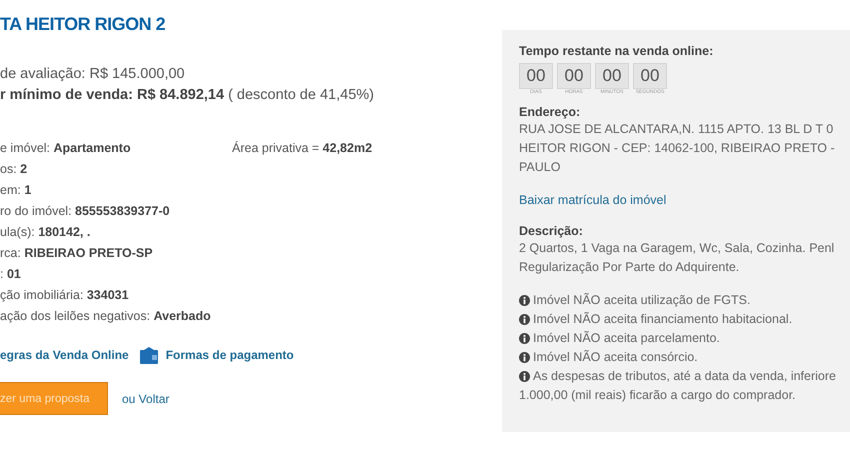 The image size is (850, 450). I want to click on notice-text: 1.000,00 (mil reais) ficarão a cargo do comprador., so click(657, 395).